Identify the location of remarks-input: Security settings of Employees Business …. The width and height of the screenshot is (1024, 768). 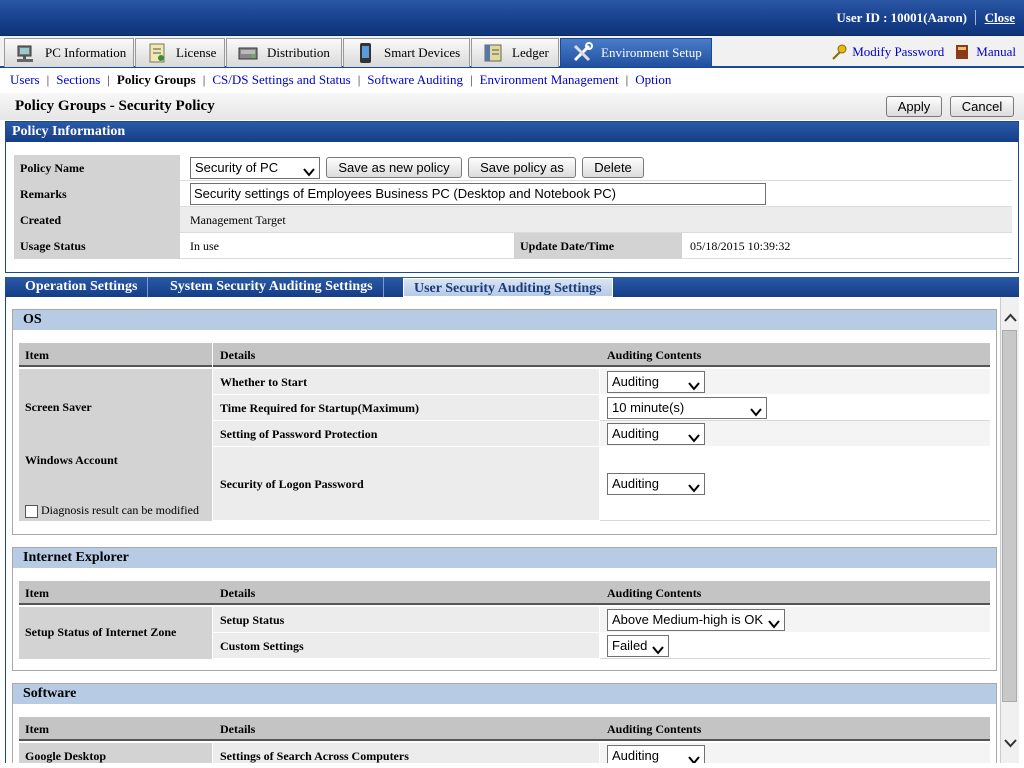
(478, 194).